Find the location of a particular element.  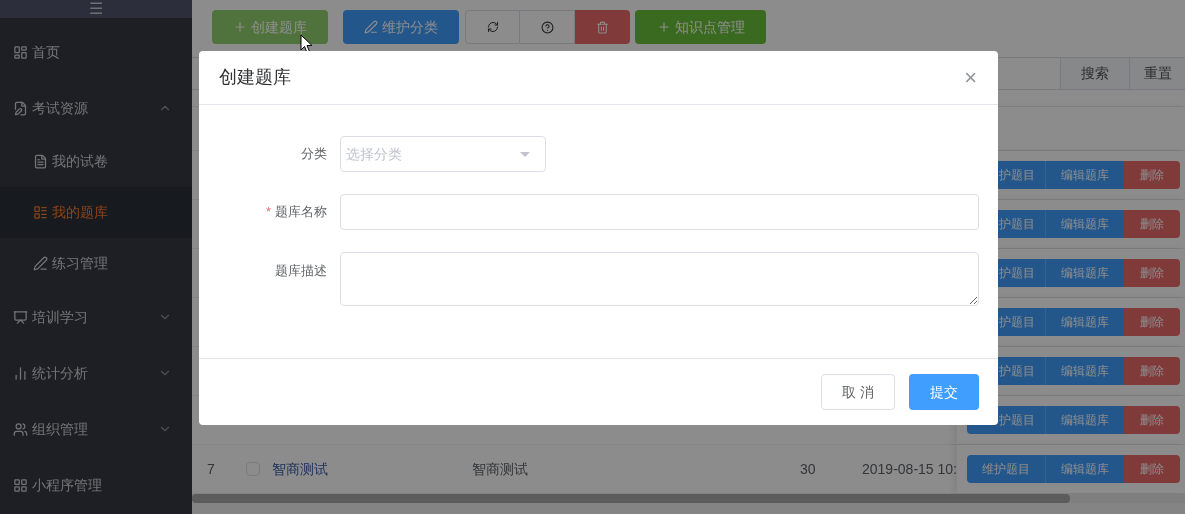

document-icon is located at coordinates (40, 161).